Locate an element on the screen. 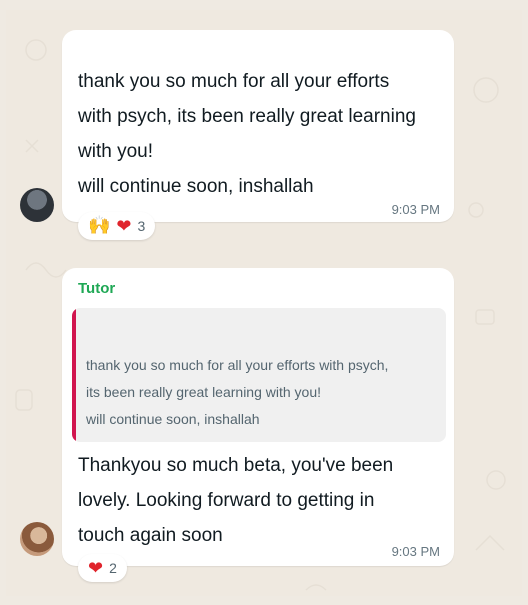 This screenshot has height=605, width=528. message-line: thank you so much for all your efforts is located at coordinates (234, 81).